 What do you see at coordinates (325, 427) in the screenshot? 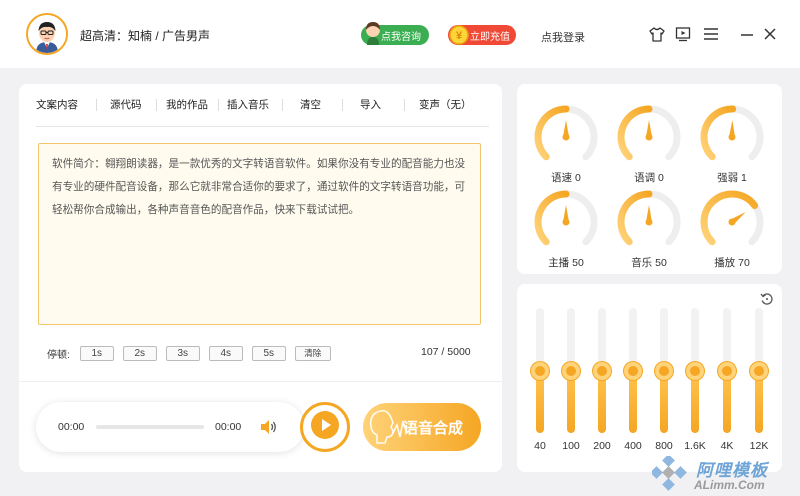
I see `play-button` at bounding box center [325, 427].